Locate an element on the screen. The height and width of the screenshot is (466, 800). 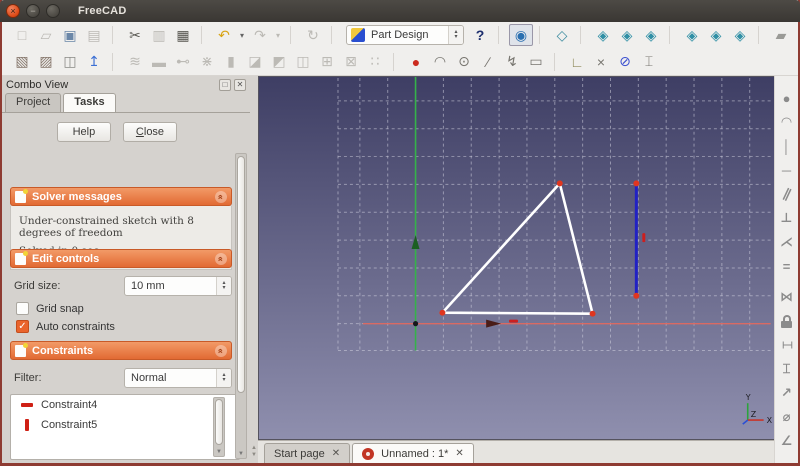
trim-edge-icon: × is located at coordinates (601, 62).